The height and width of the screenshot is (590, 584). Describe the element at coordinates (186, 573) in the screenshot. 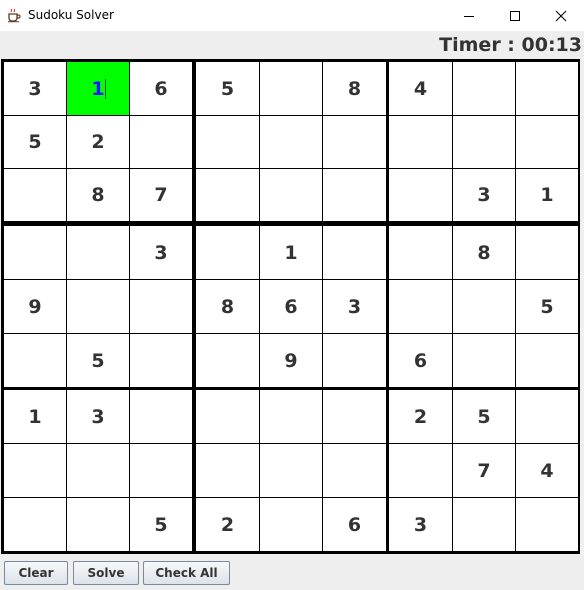

I see `check-all-button: Check All` at that location.